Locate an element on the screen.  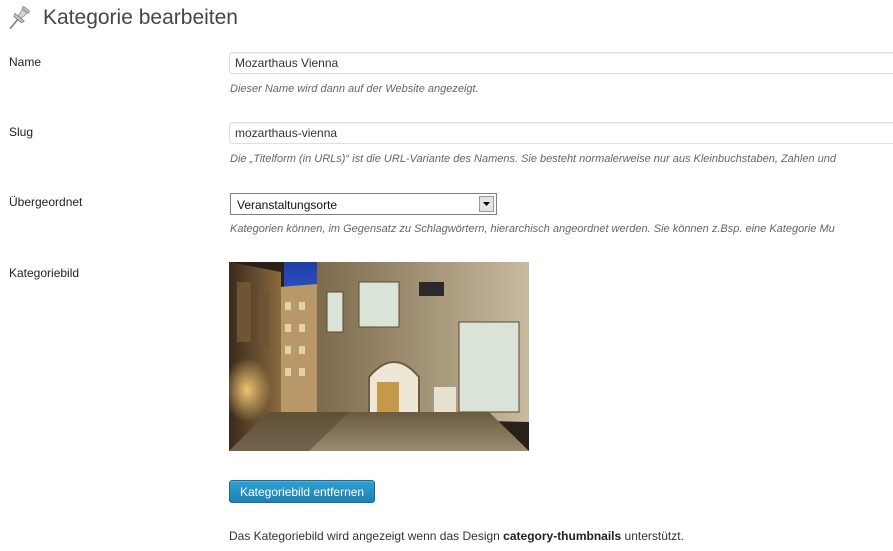
theme-feature-name: category-thumbnails is located at coordinates (562, 536).